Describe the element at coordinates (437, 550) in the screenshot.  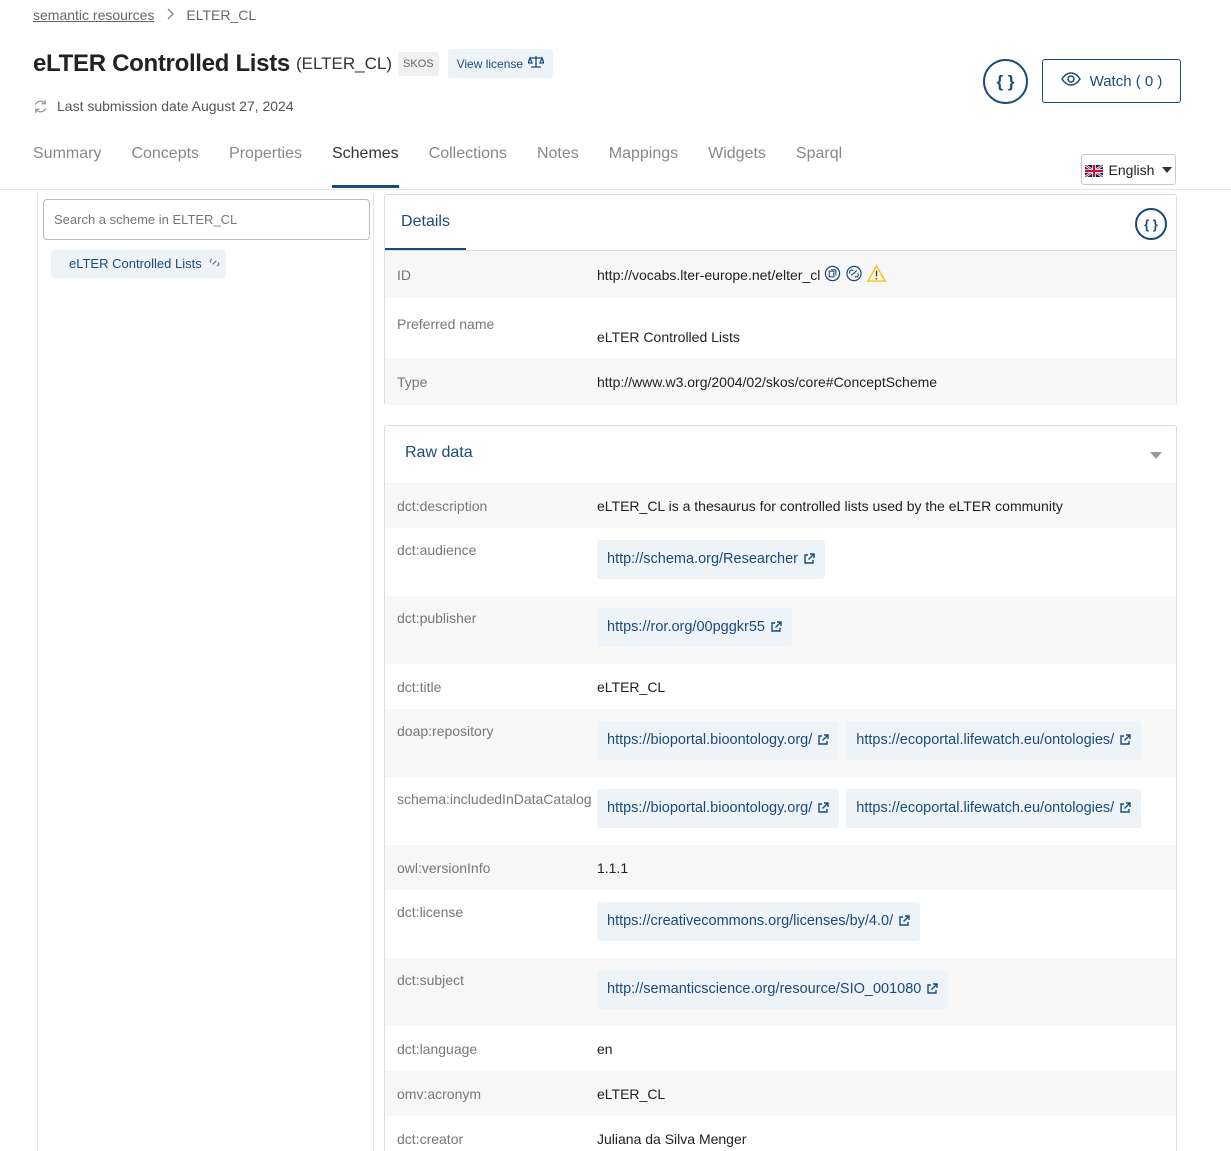
I see `raw-key: dct:audience` at that location.